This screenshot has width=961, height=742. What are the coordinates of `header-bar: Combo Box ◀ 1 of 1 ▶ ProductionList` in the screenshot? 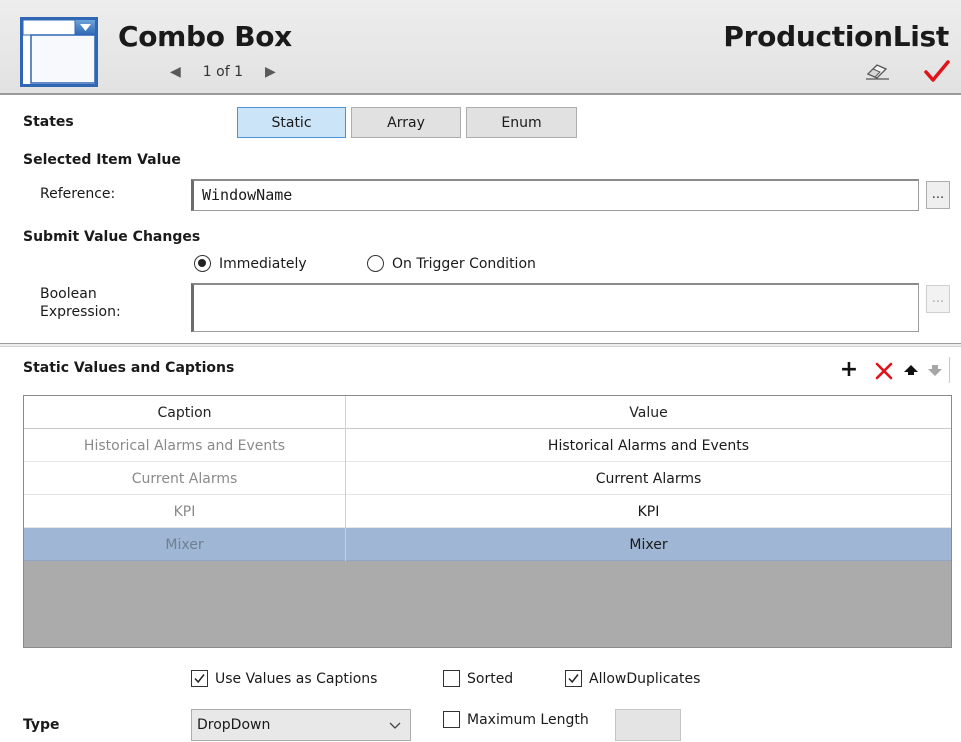 It's located at (480, 47).